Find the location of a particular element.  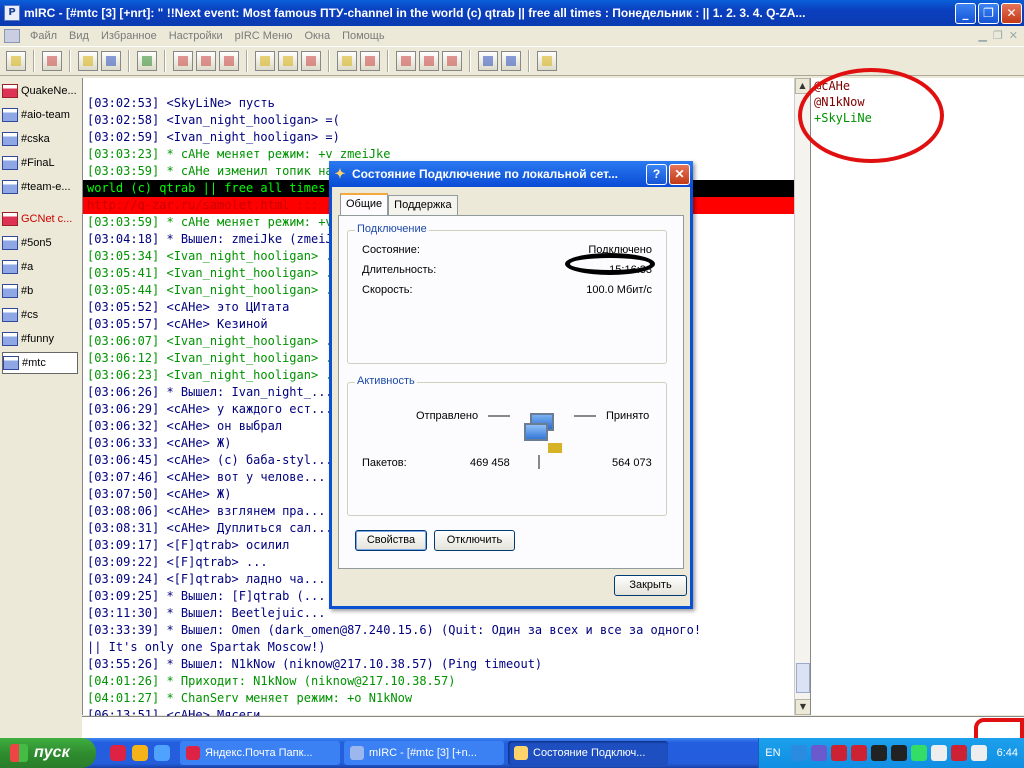

maximize-button: ❐ is located at coordinates (988, 13).